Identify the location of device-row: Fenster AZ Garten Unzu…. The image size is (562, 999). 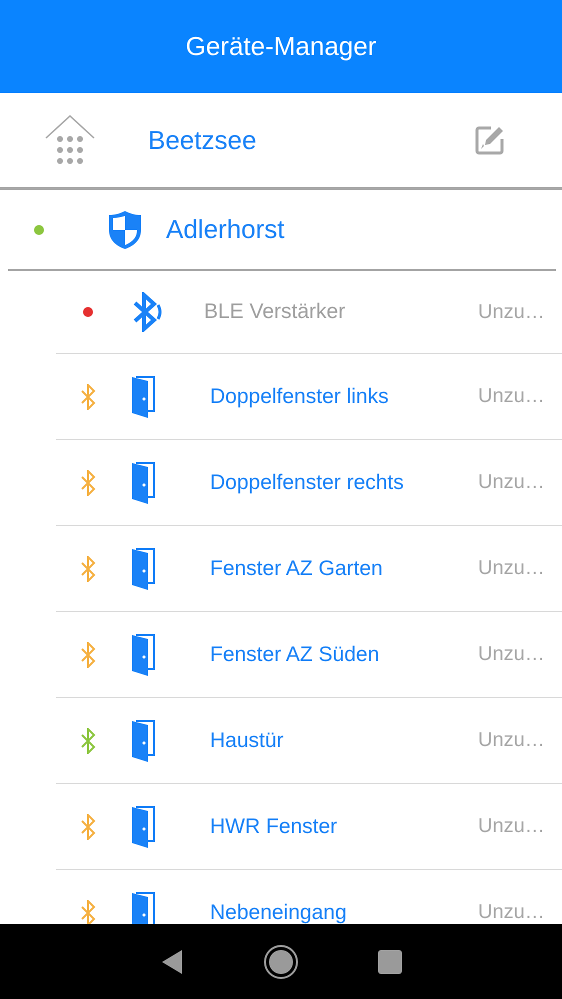
(309, 569).